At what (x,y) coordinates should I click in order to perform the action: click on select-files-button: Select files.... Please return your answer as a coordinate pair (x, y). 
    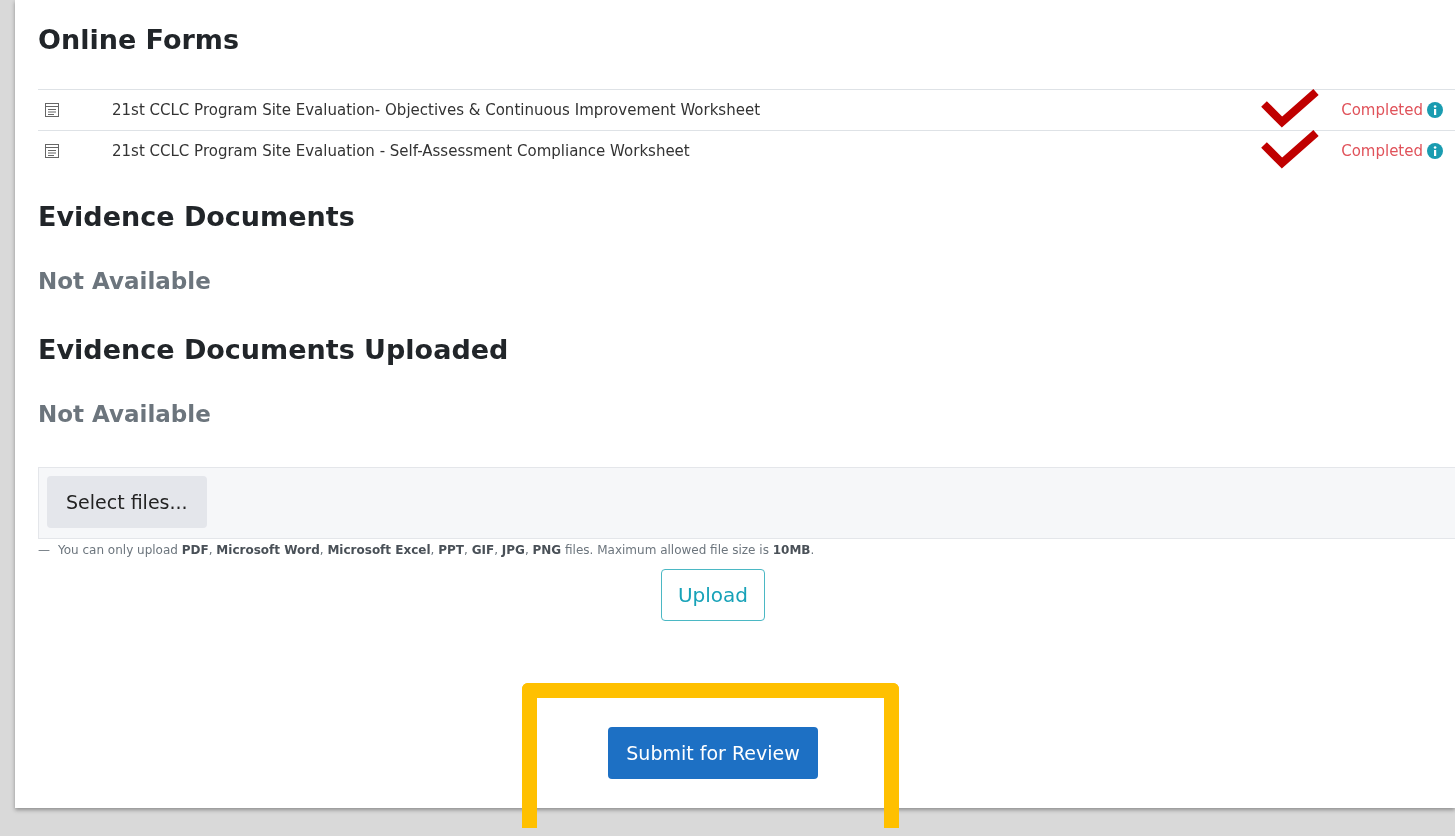
    Looking at the image, I should click on (127, 502).